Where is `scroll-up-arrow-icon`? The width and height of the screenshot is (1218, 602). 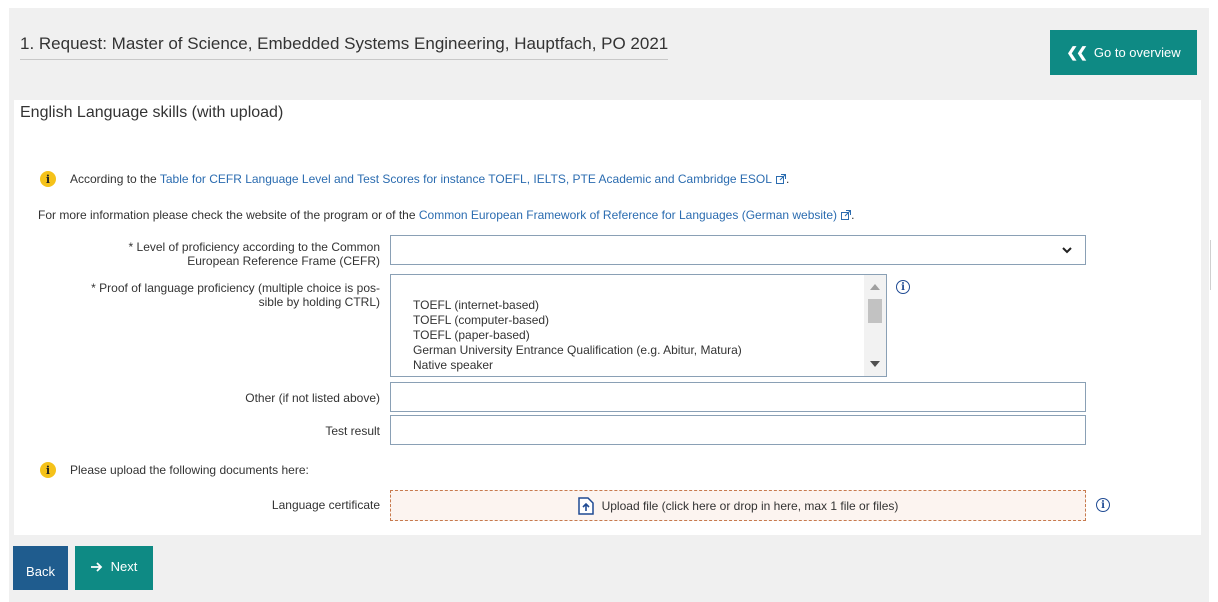 scroll-up-arrow-icon is located at coordinates (875, 287).